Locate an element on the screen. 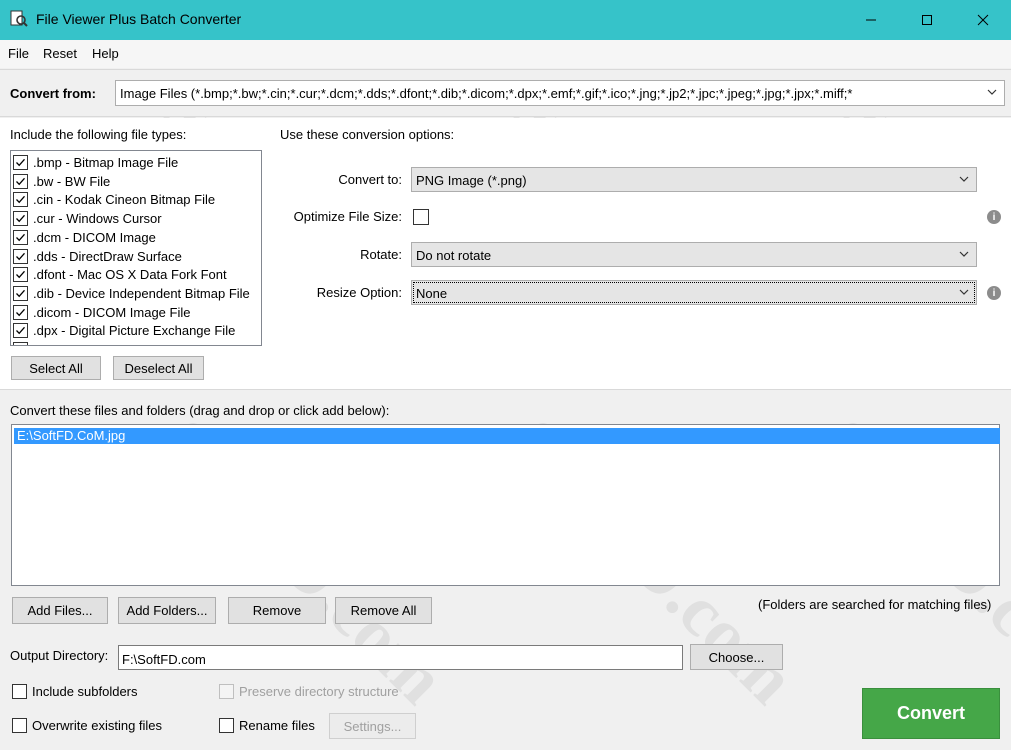  resize-label: Resize Option: is located at coordinates (359, 292).